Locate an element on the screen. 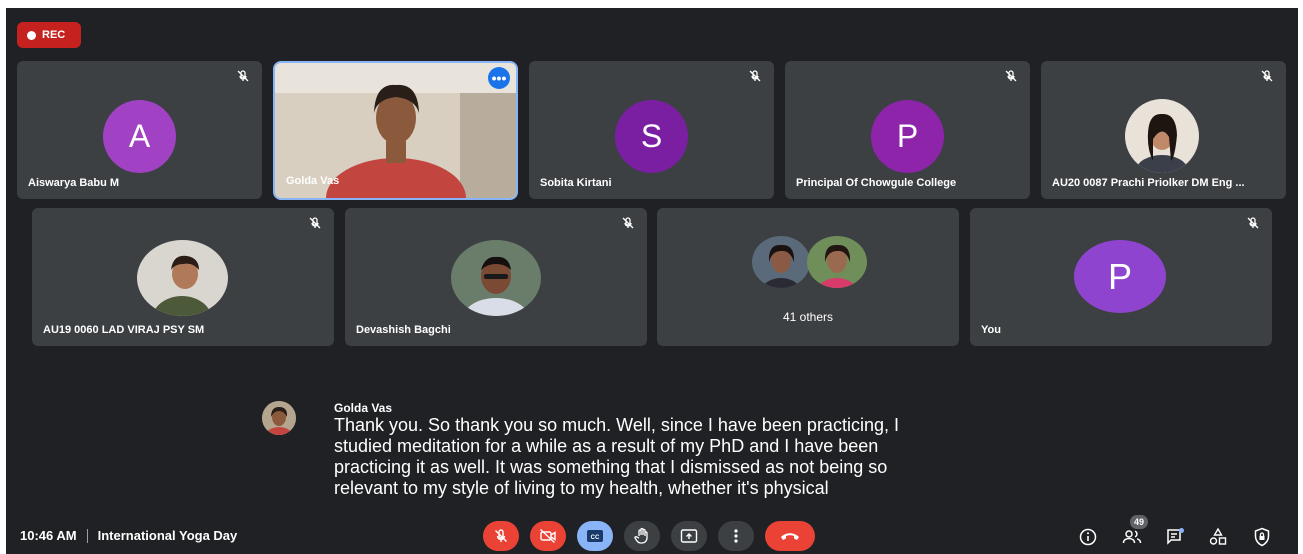 The height and width of the screenshot is (554, 1303). present-screen-button is located at coordinates (689, 536).